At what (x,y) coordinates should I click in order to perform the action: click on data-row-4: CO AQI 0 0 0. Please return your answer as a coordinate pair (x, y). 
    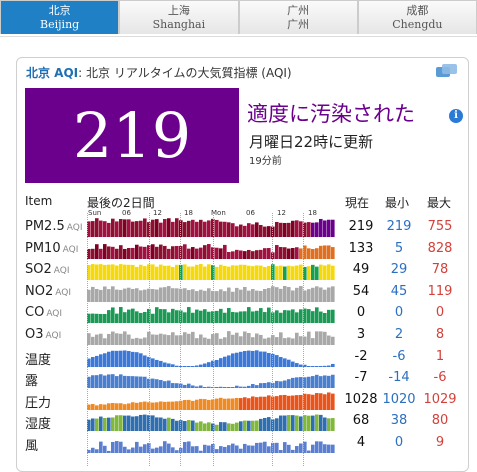
    Looking at the image, I should click on (245, 313).